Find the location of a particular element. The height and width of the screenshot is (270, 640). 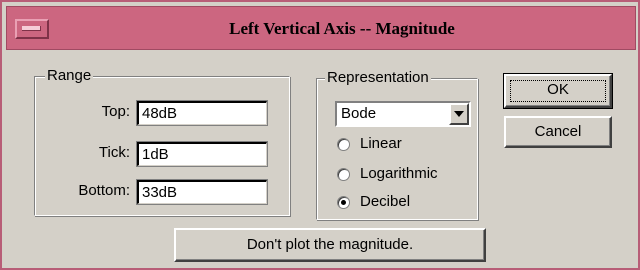

bottom-label: Bottom: is located at coordinates (104, 190).